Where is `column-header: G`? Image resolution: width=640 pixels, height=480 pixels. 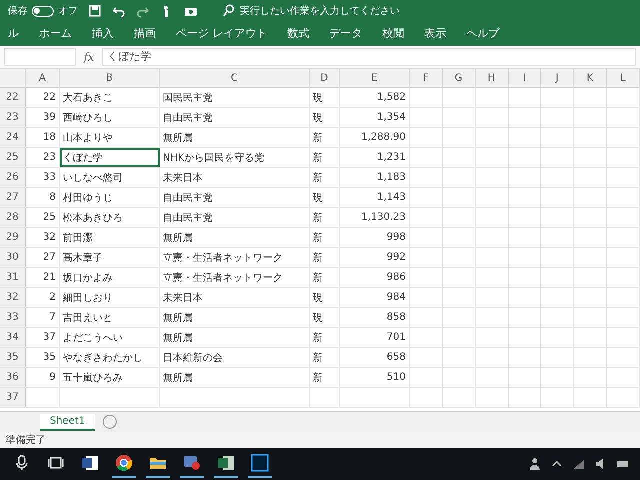
column-header: G is located at coordinates (459, 78).